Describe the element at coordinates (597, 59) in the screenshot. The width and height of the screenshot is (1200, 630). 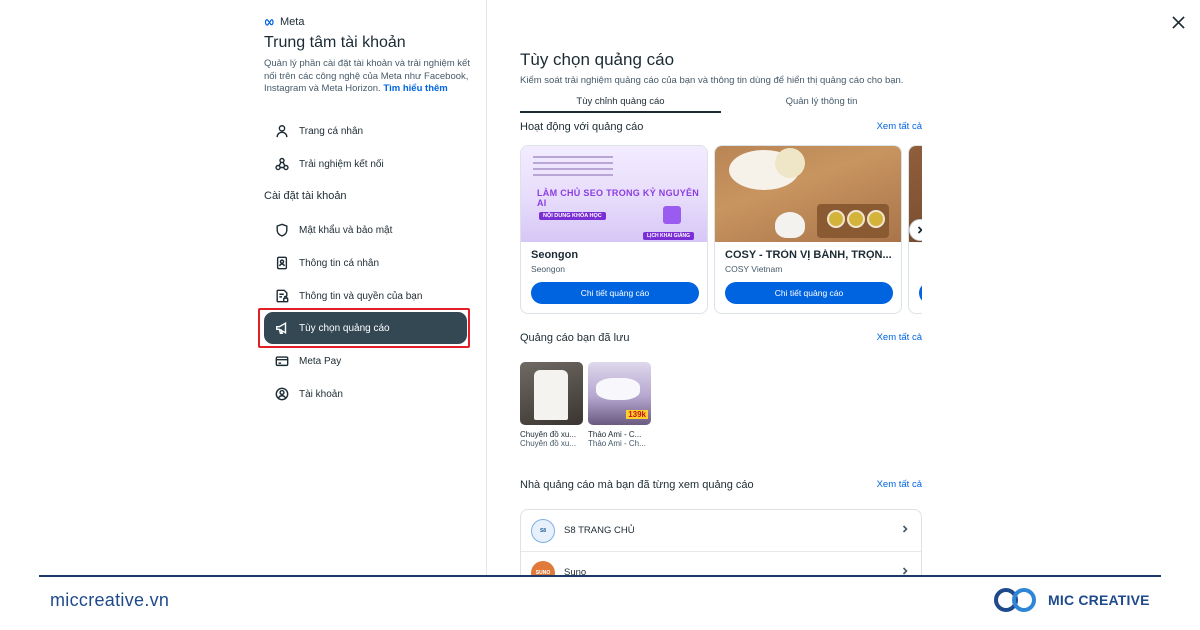
I see `page-title: Tùy chọn quảng cáo` at that location.